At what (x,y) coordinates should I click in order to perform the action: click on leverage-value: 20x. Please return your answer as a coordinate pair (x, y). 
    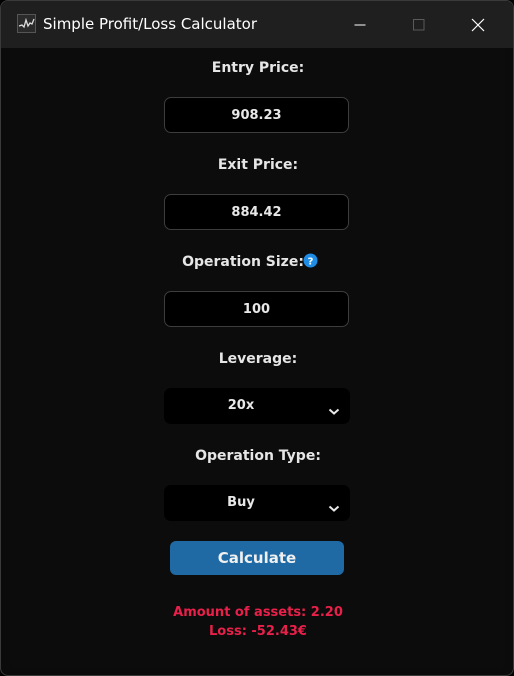
    Looking at the image, I should click on (241, 405).